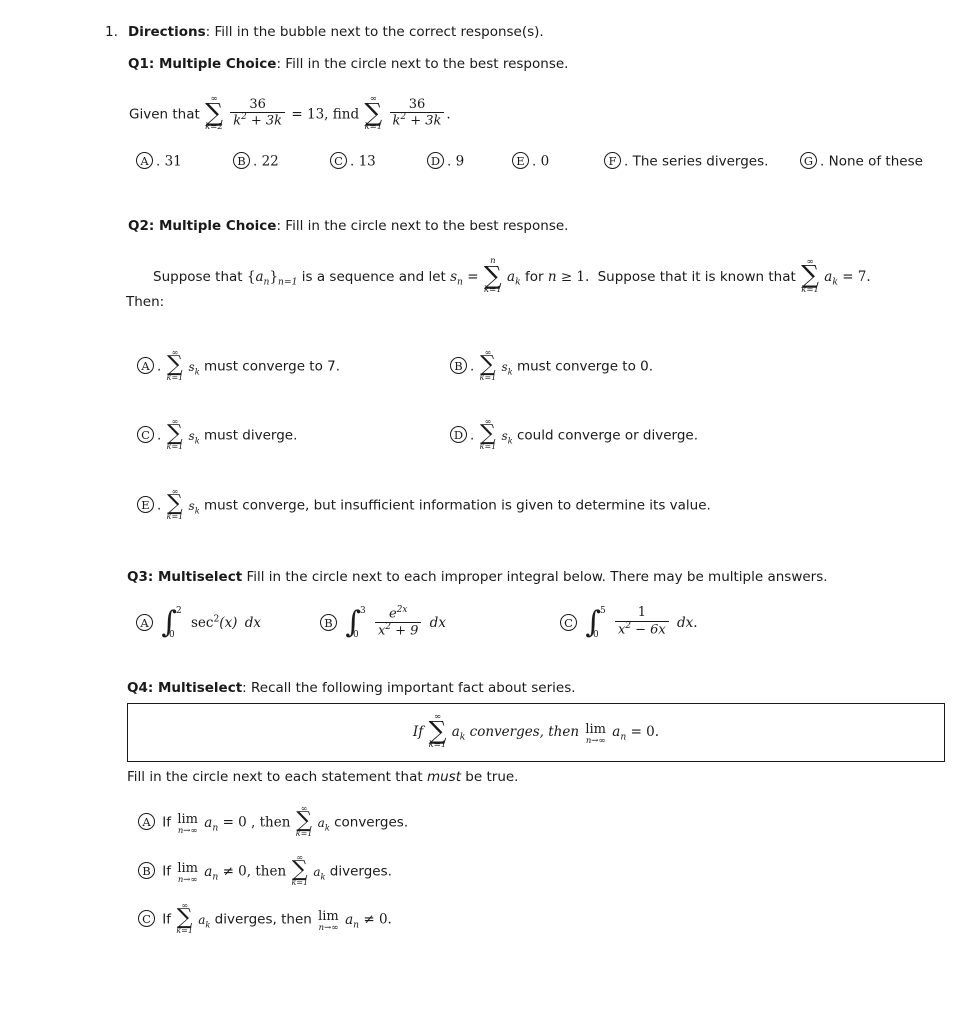 The height and width of the screenshot is (1010, 975). Describe the element at coordinates (185, 577) in the screenshot. I see `q3-heading-label: Q3: Multiselect` at that location.